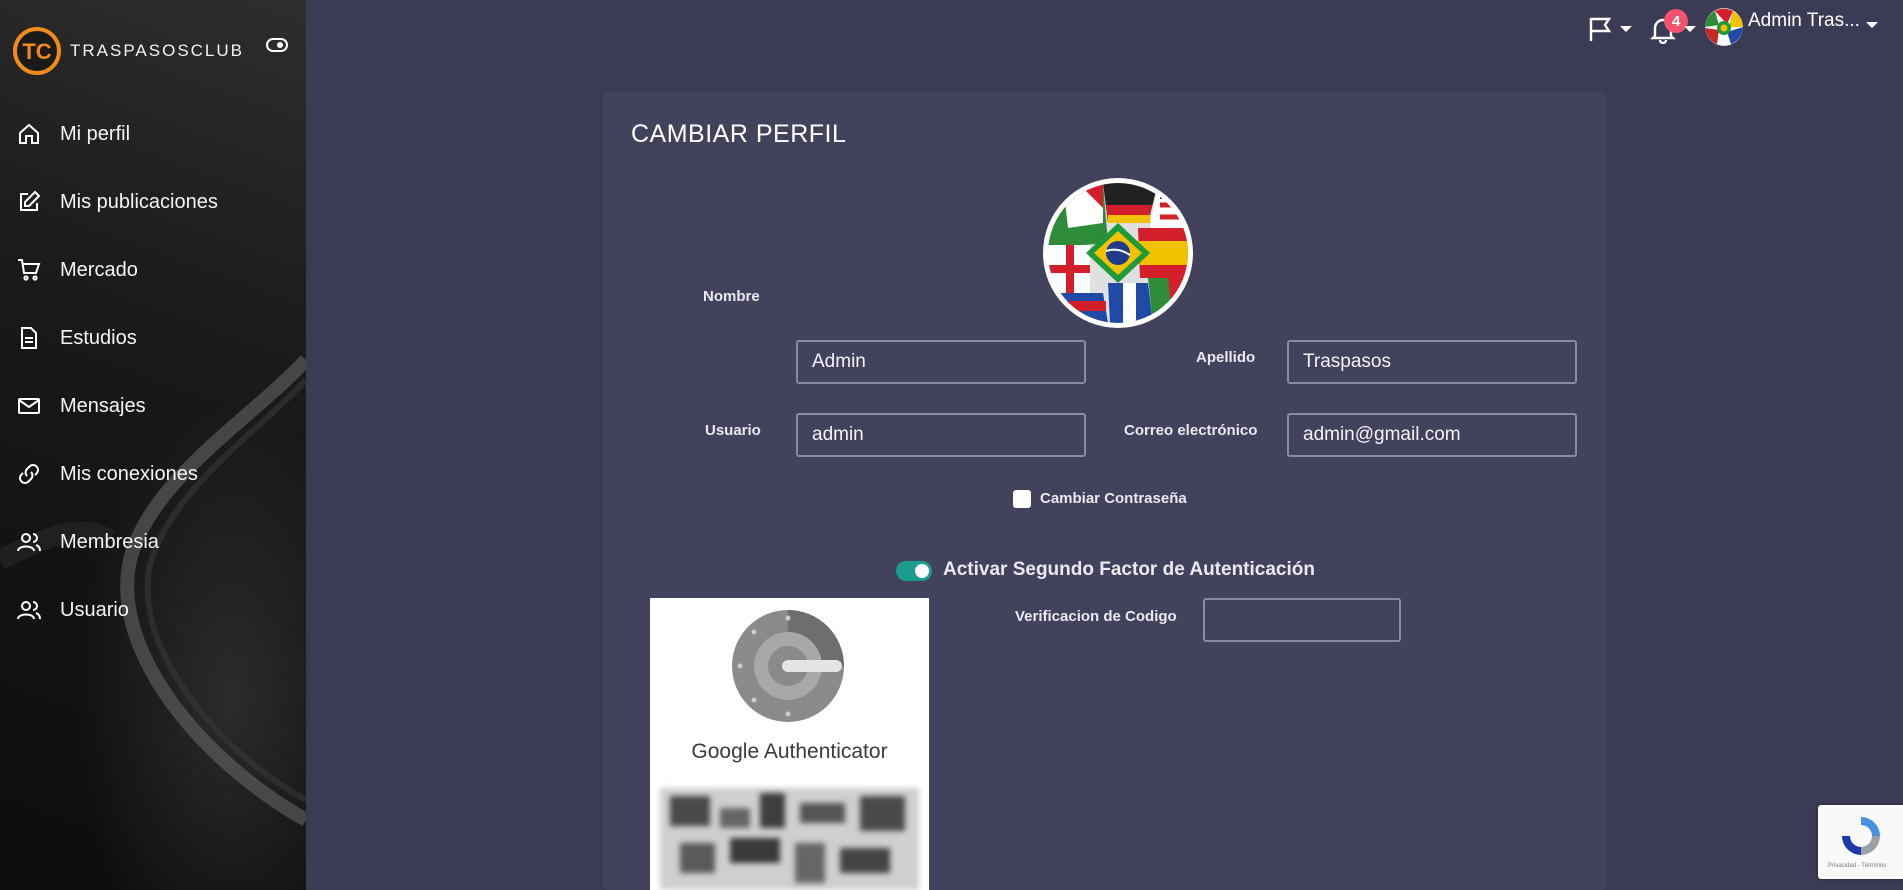  I want to click on change-password-checkbox, so click(1022, 499).